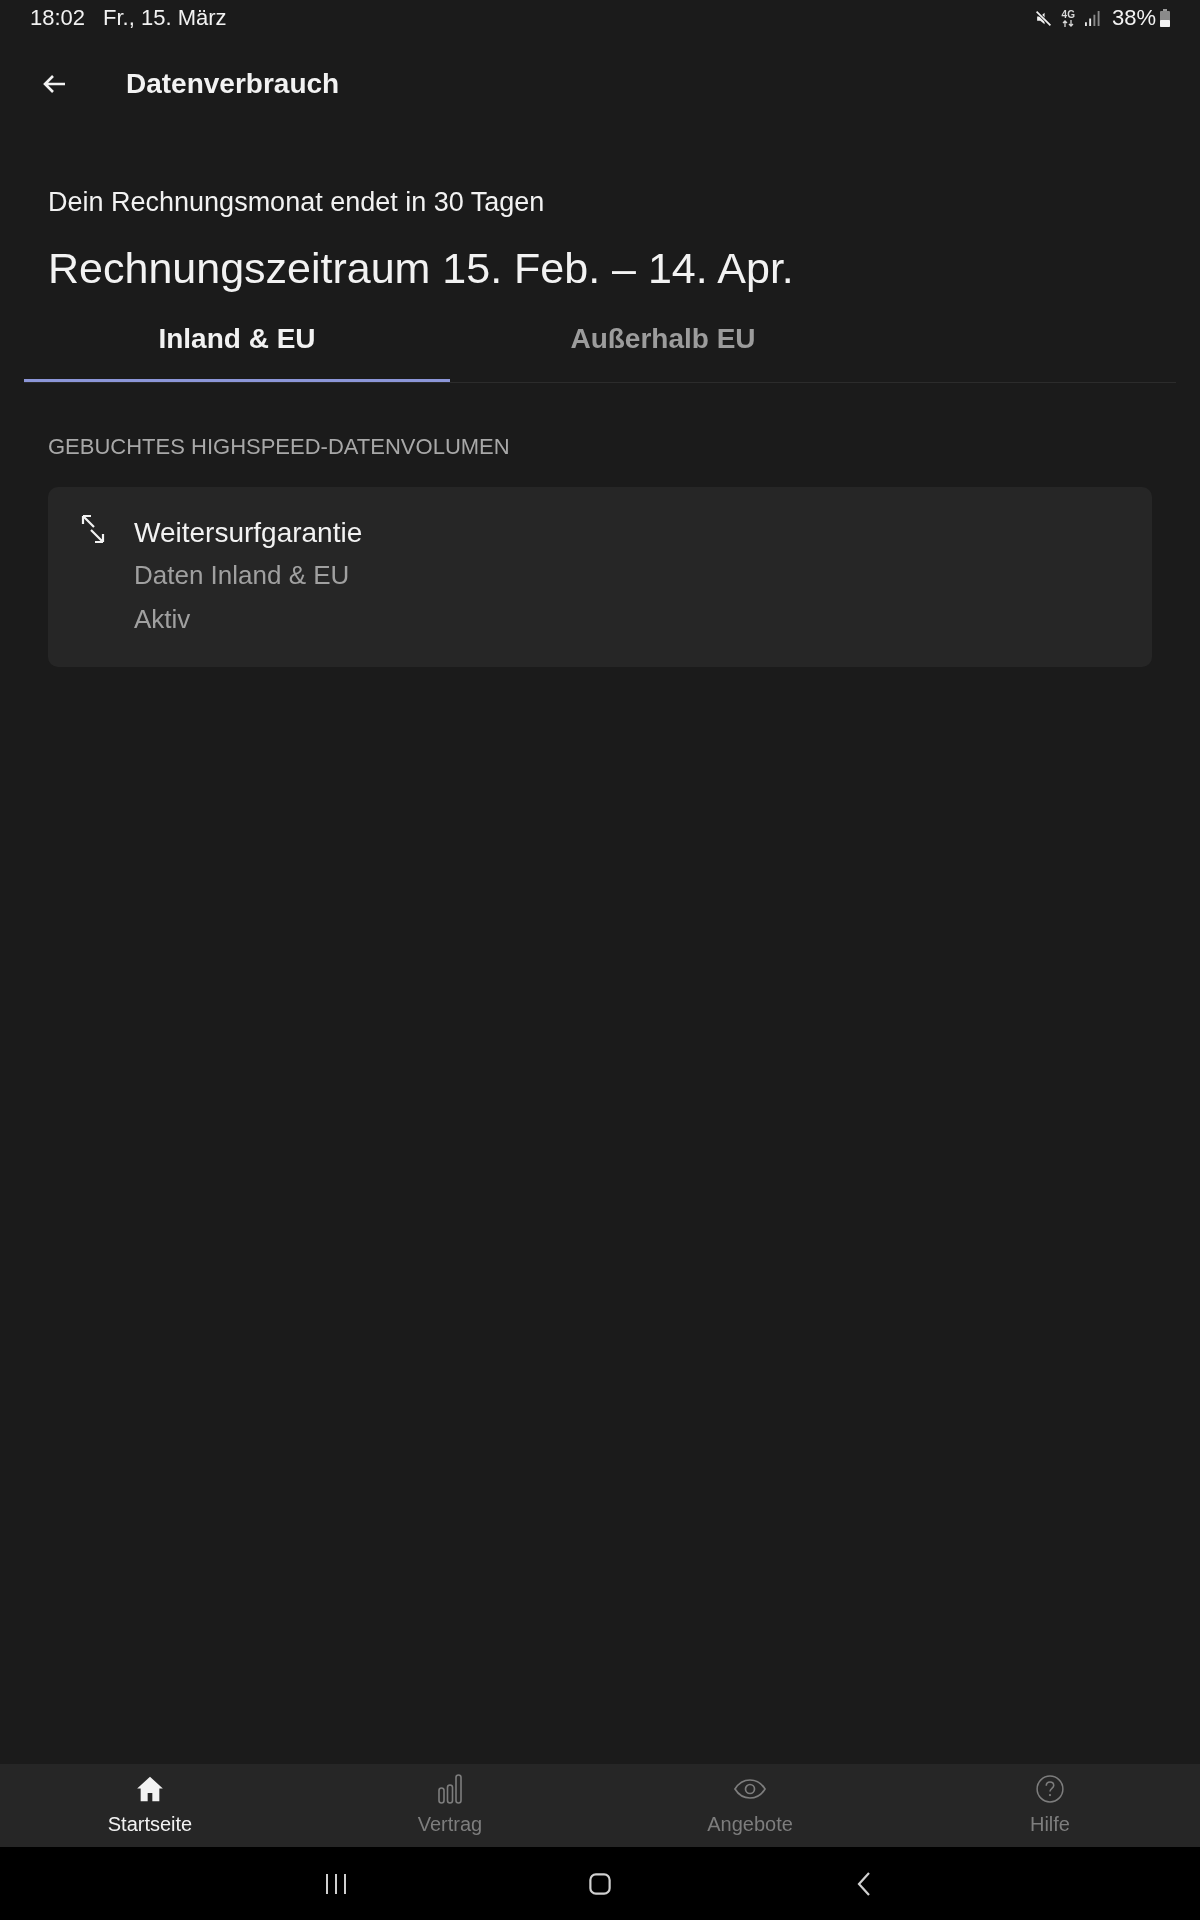 The image size is (1200, 1920). I want to click on mute-icon, so click(1043, 18).